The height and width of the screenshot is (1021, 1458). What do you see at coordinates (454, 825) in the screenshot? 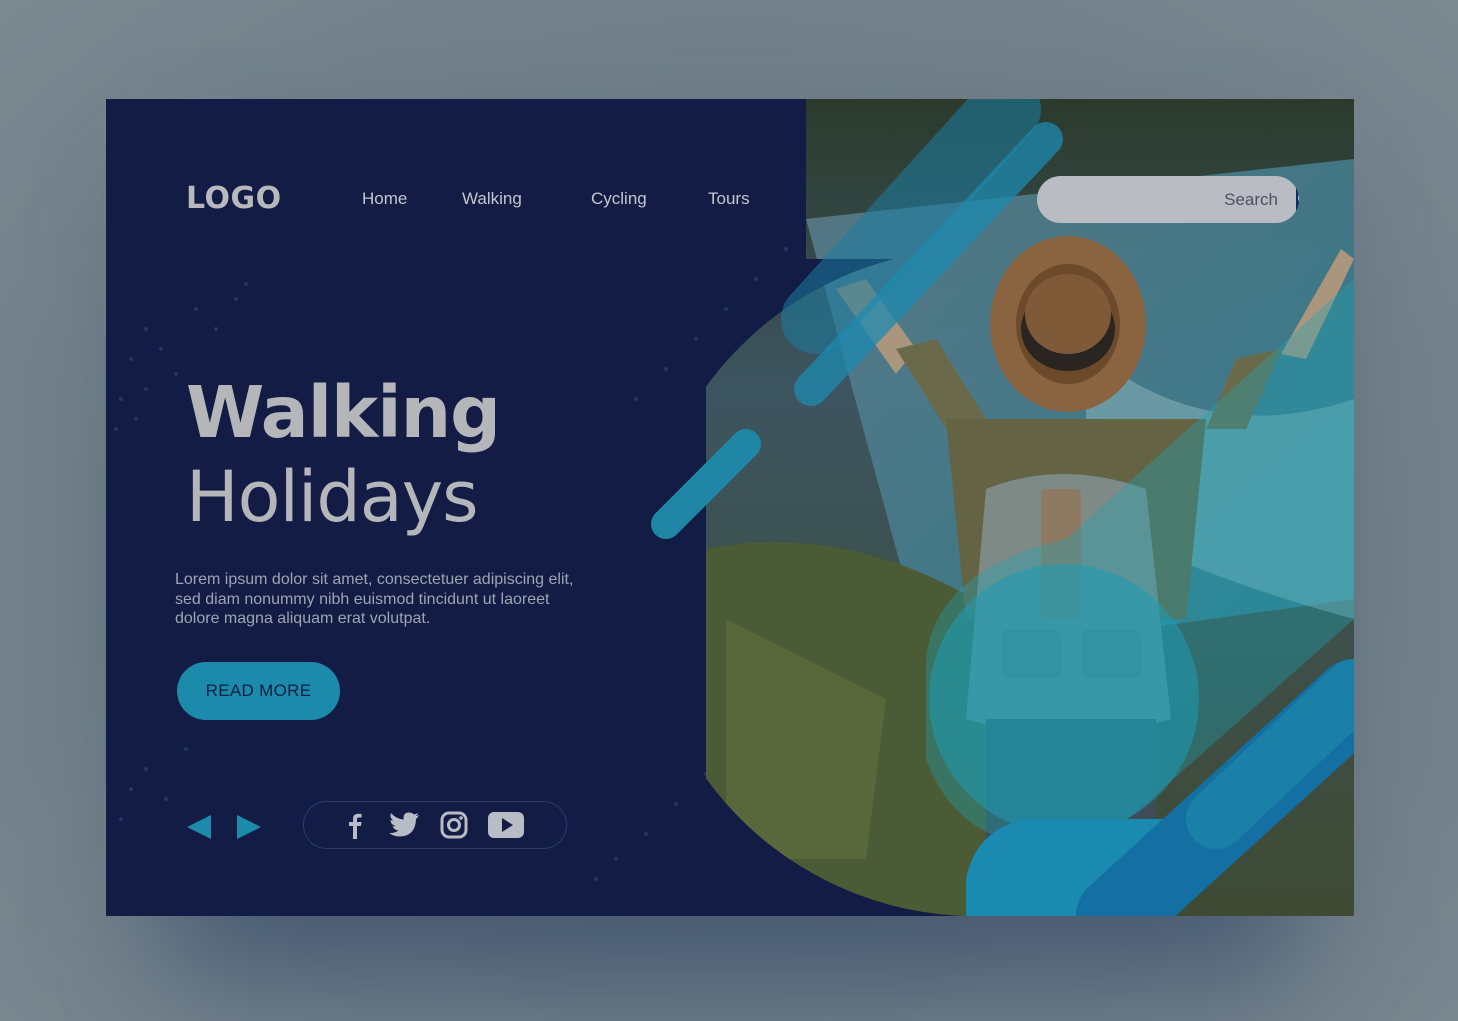
I see `instagram-icon` at bounding box center [454, 825].